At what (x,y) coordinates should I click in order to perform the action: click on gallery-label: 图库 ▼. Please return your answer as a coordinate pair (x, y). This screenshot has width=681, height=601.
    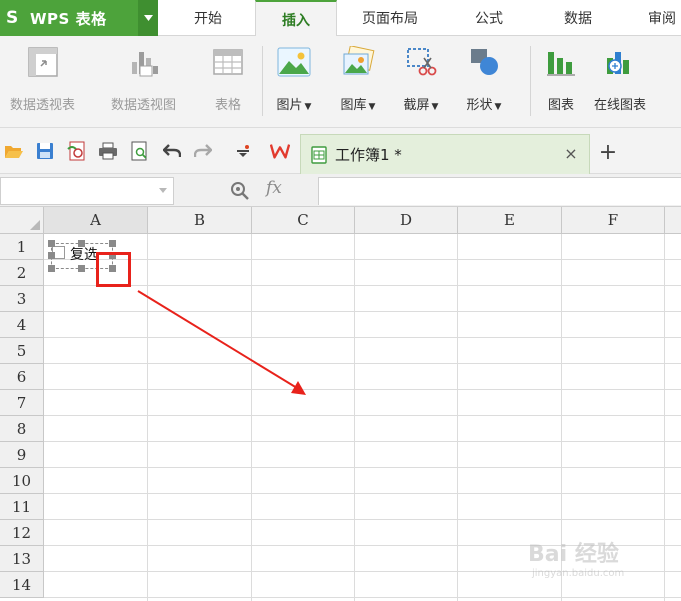
    Looking at the image, I should click on (358, 105).